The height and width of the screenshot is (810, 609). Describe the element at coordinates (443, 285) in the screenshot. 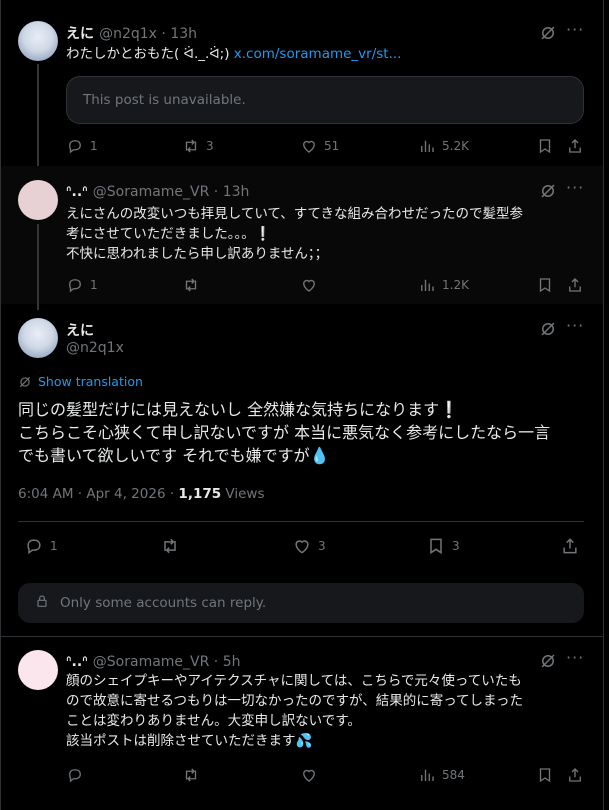

I see `views-button: 1.2K` at that location.